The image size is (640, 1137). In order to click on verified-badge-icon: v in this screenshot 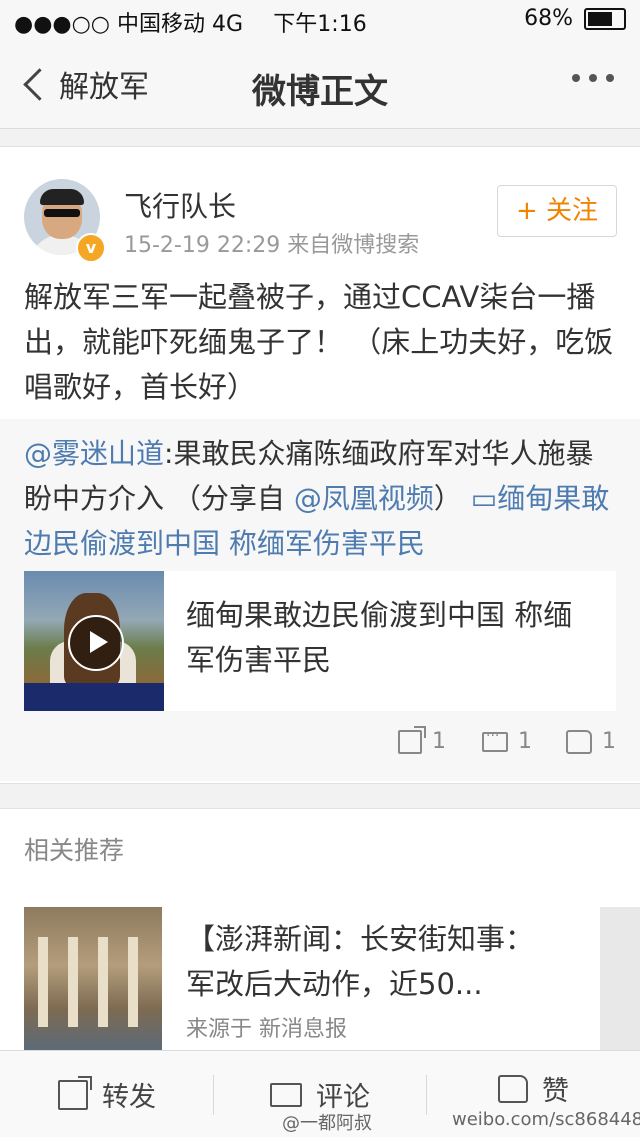, I will do `click(91, 248)`.